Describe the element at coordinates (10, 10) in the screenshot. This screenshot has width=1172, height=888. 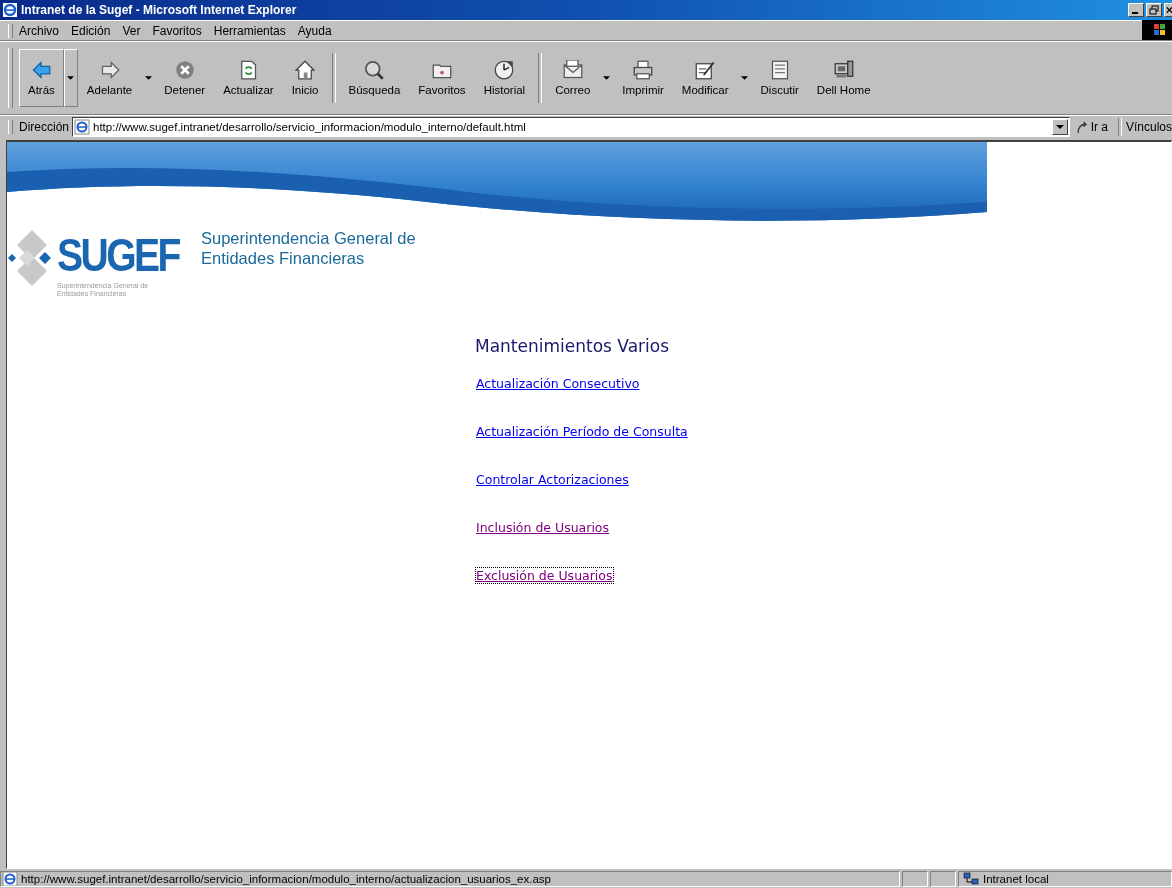
I see `browser-icon` at that location.